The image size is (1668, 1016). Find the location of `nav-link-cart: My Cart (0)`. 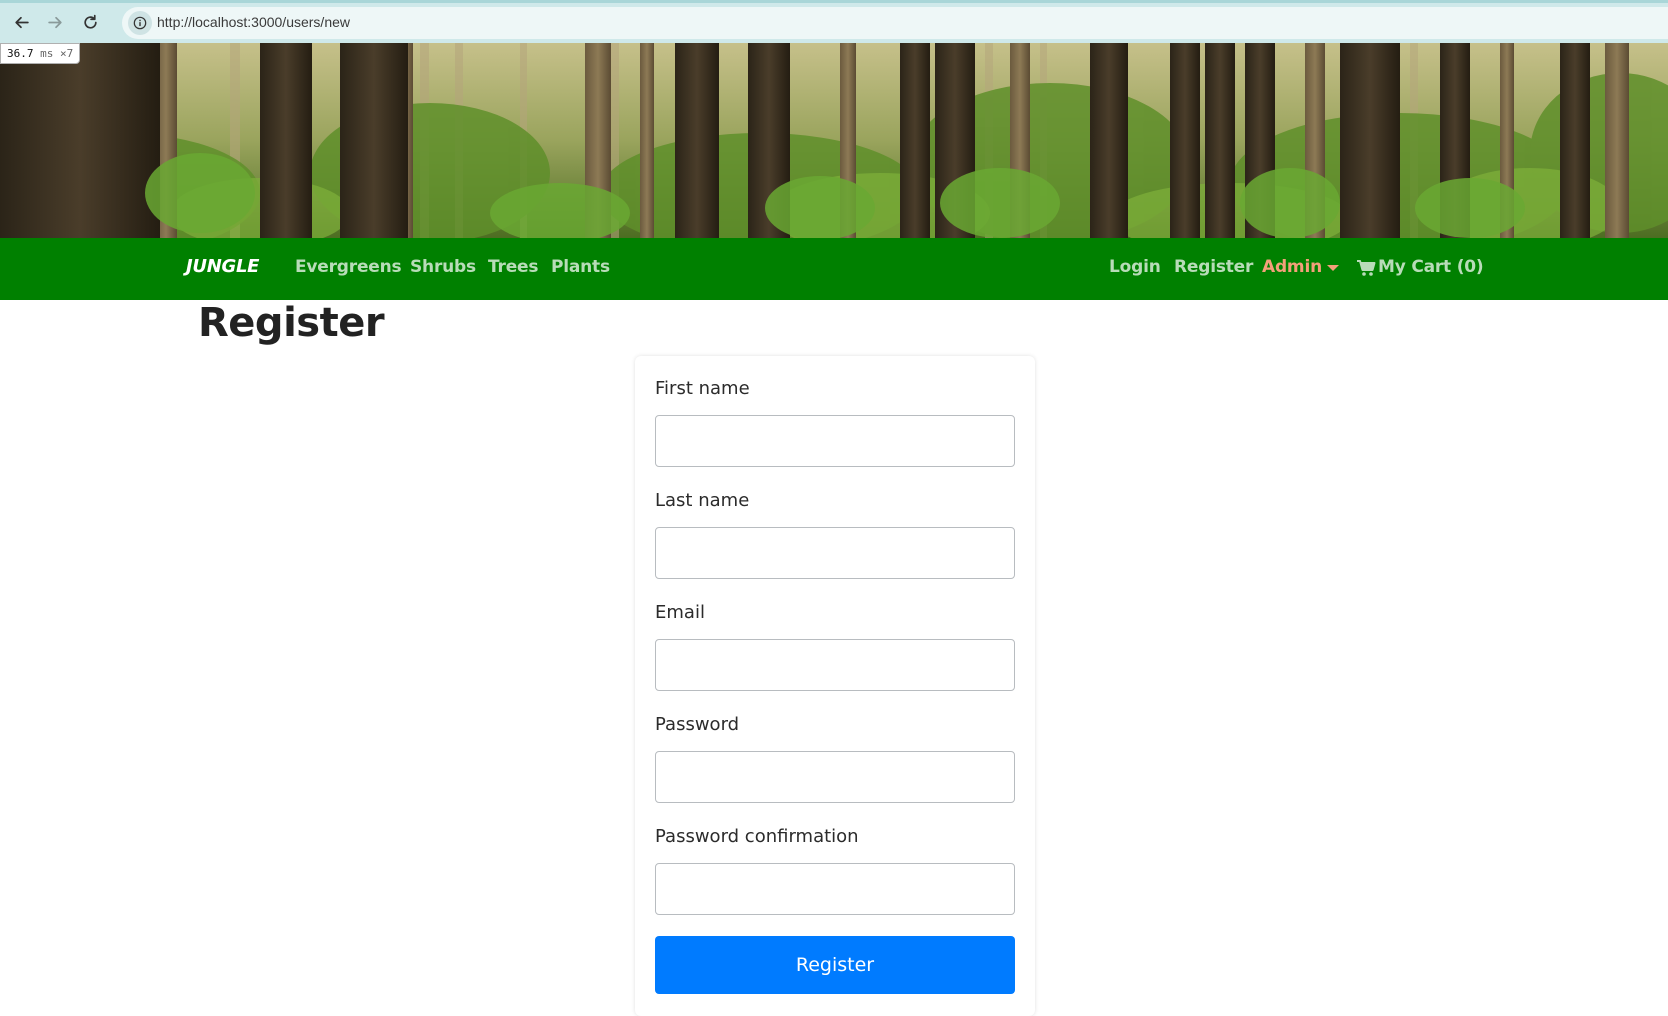

nav-link-cart: My Cart (0) is located at coordinates (1431, 267).